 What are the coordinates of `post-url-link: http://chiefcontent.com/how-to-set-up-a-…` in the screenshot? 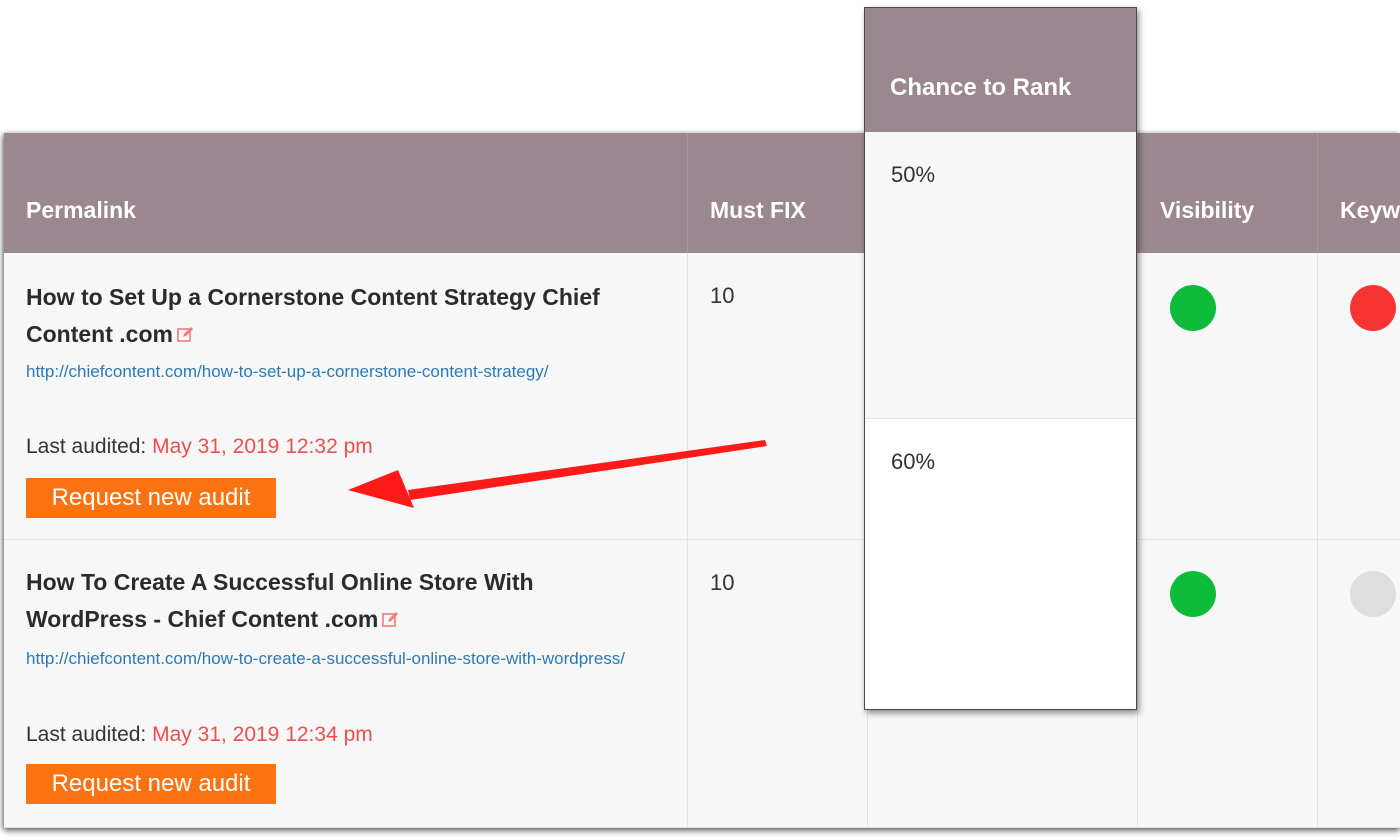 It's located at (336, 371).